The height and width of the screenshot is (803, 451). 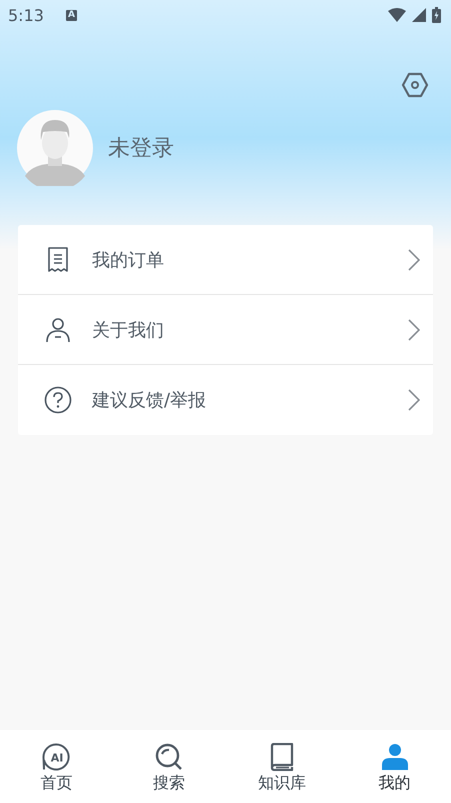 What do you see at coordinates (225, 400) in the screenshot?
I see `menu-item: 建议反馈/举报` at bounding box center [225, 400].